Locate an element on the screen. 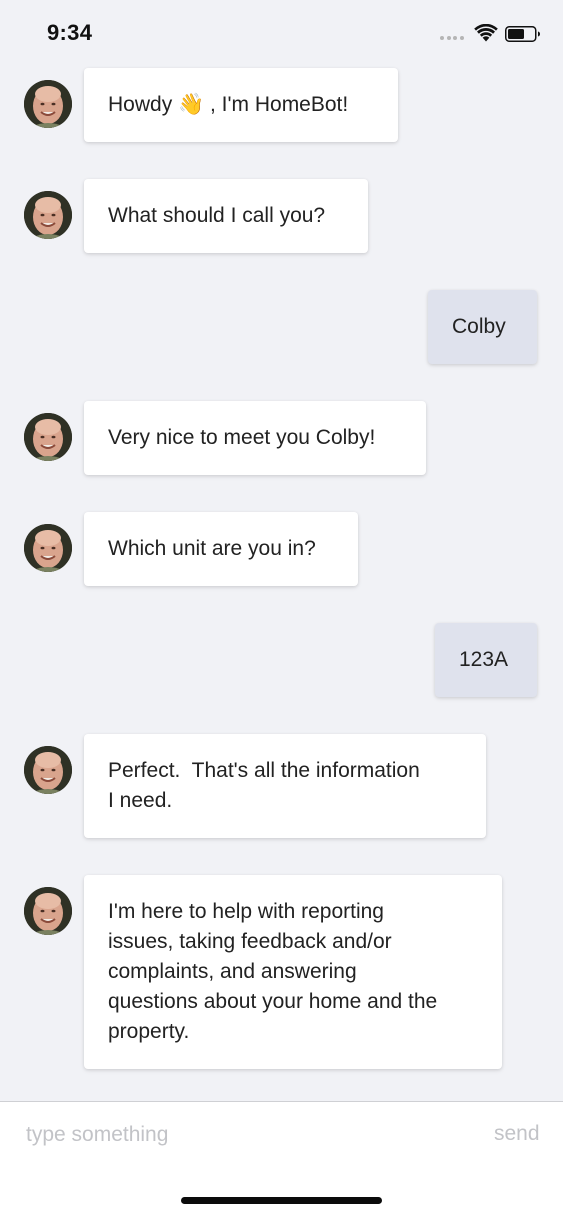  bot-message: Howdy 👋 , I'm HomeBot! is located at coordinates (241, 105).